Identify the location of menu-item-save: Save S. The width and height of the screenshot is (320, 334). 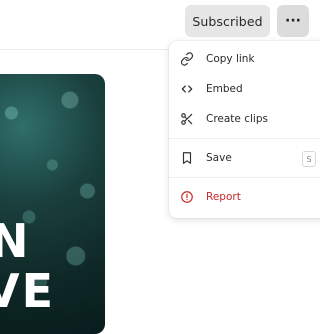
(244, 158).